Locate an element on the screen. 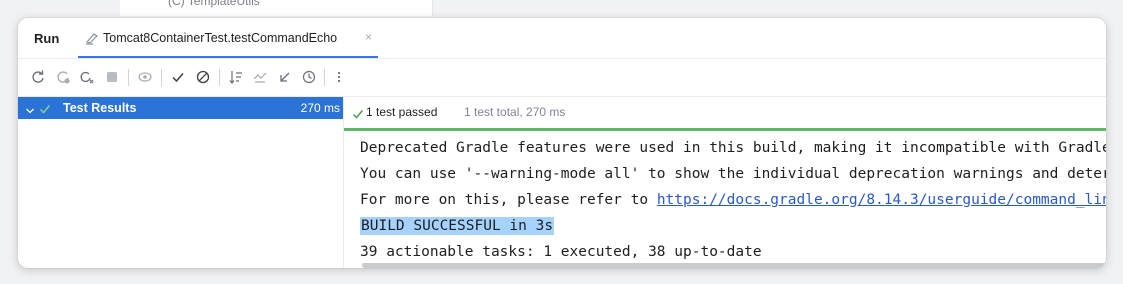 Image resolution: width=1123 pixels, height=284 pixels. background-editor: (C) TemplateUtils is located at coordinates (276, 8).